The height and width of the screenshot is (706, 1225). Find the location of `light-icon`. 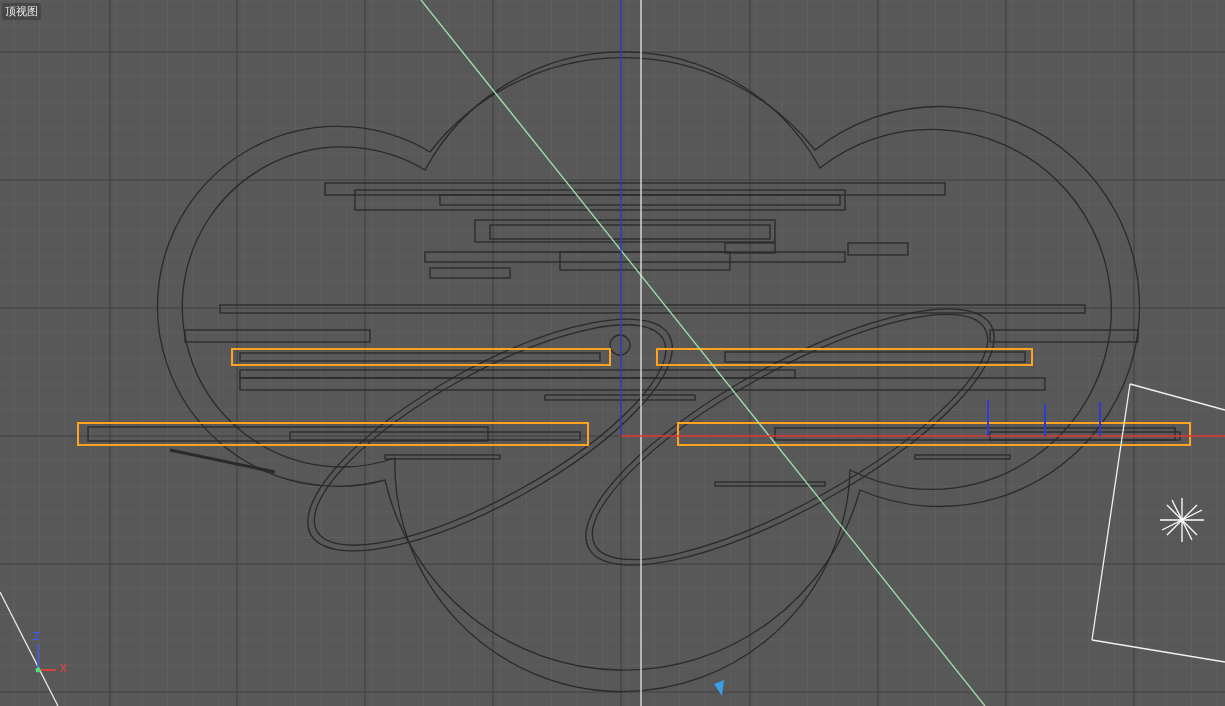

light-icon is located at coordinates (1182, 520).